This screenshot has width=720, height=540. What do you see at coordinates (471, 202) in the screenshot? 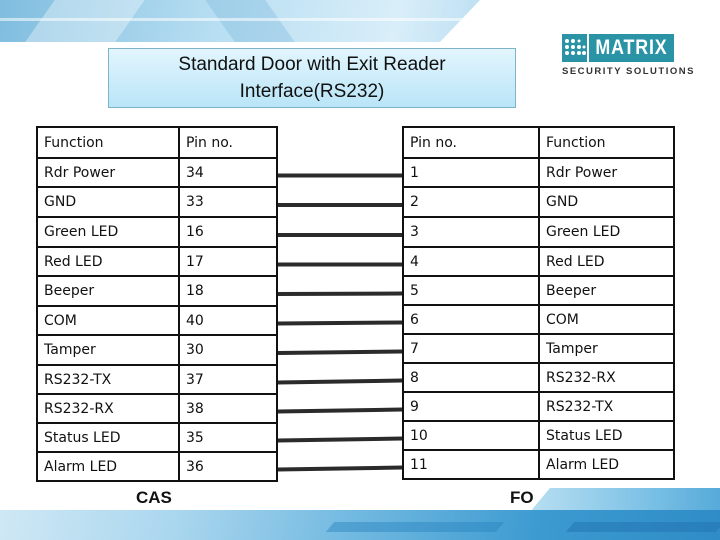
I see `fo-cell-pin: 2` at bounding box center [471, 202].